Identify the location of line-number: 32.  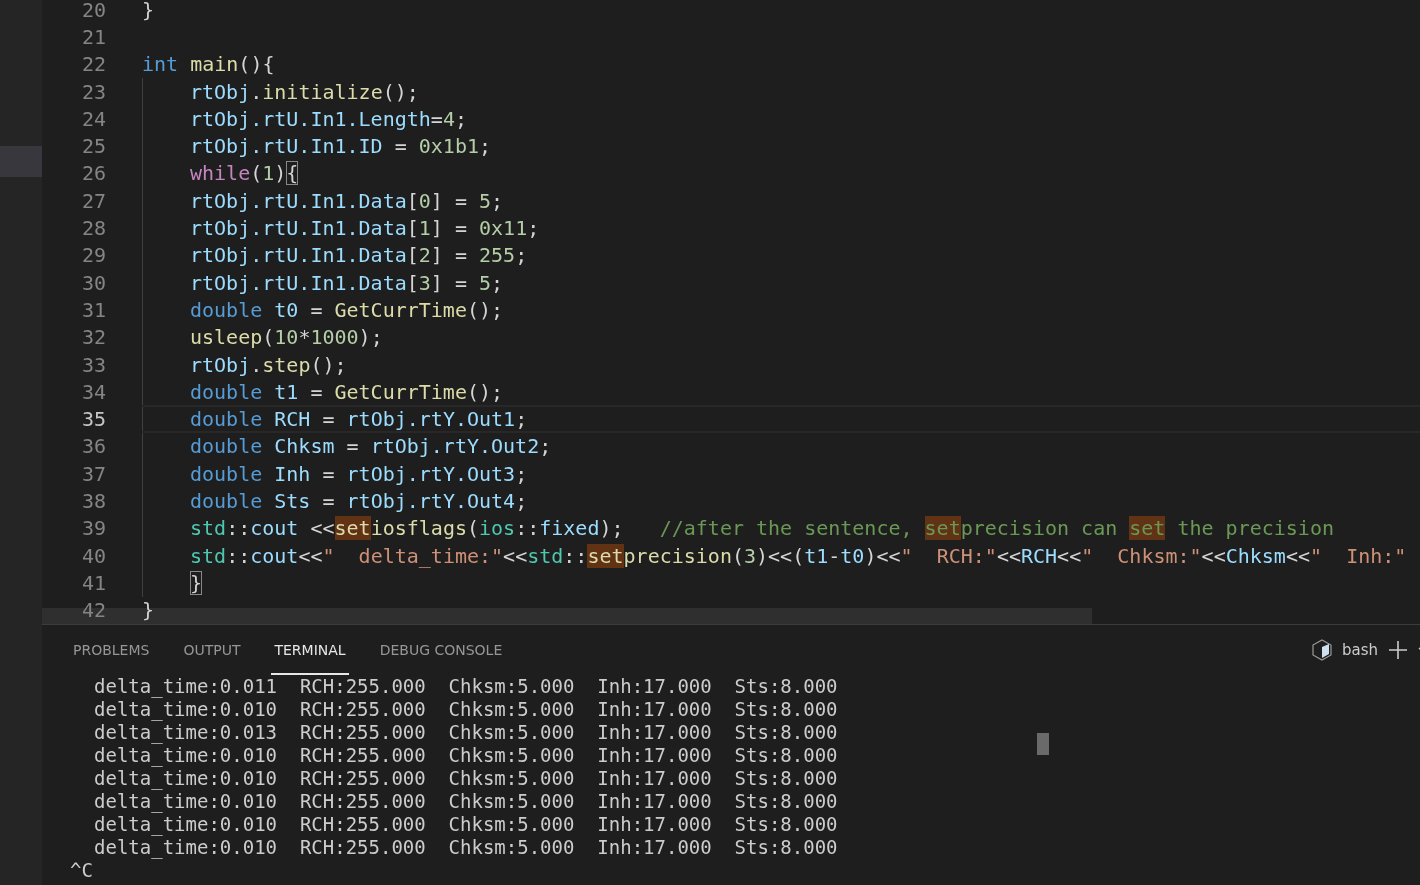
(93, 337).